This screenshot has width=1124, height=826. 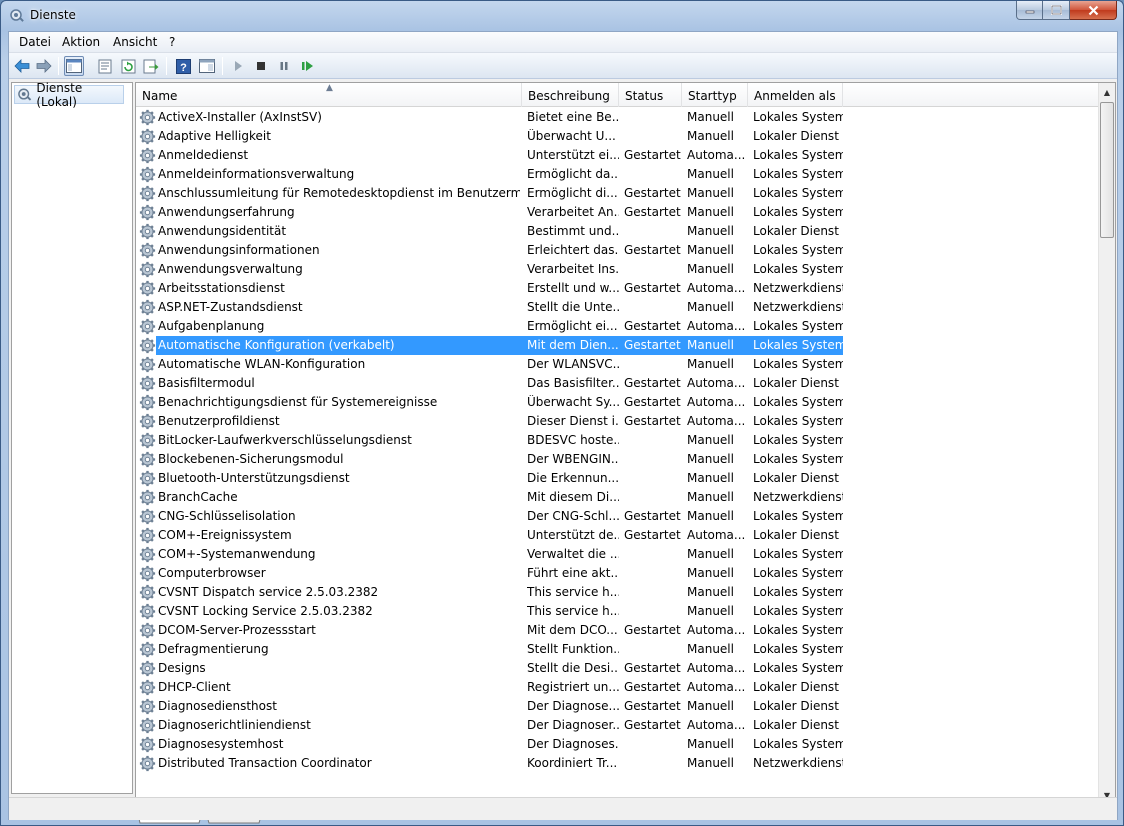 I want to click on show-action-pane-button, so click(x=207, y=66).